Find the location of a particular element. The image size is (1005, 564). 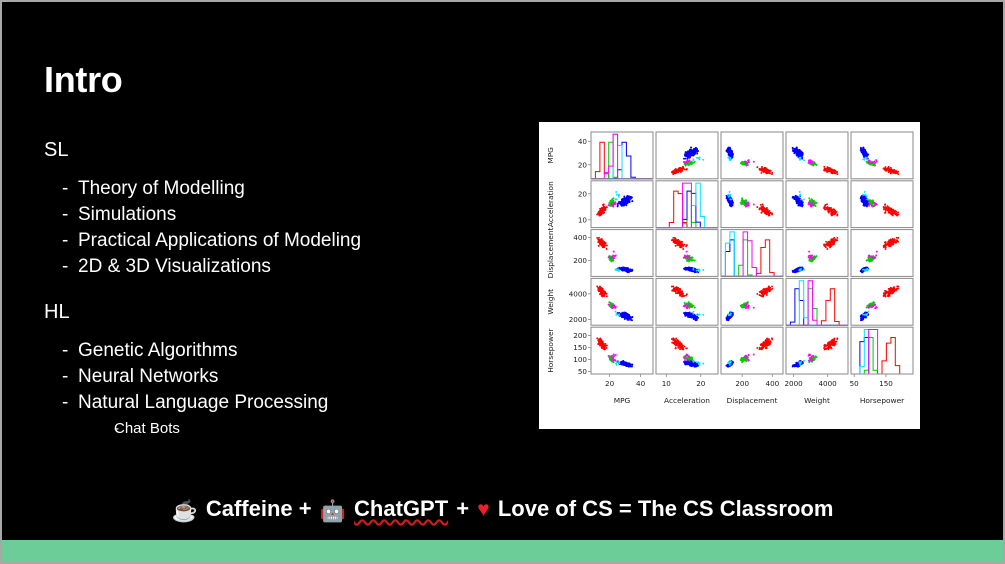

footer-text-love: Love of CS = The CS Classroom is located at coordinates (665, 508).